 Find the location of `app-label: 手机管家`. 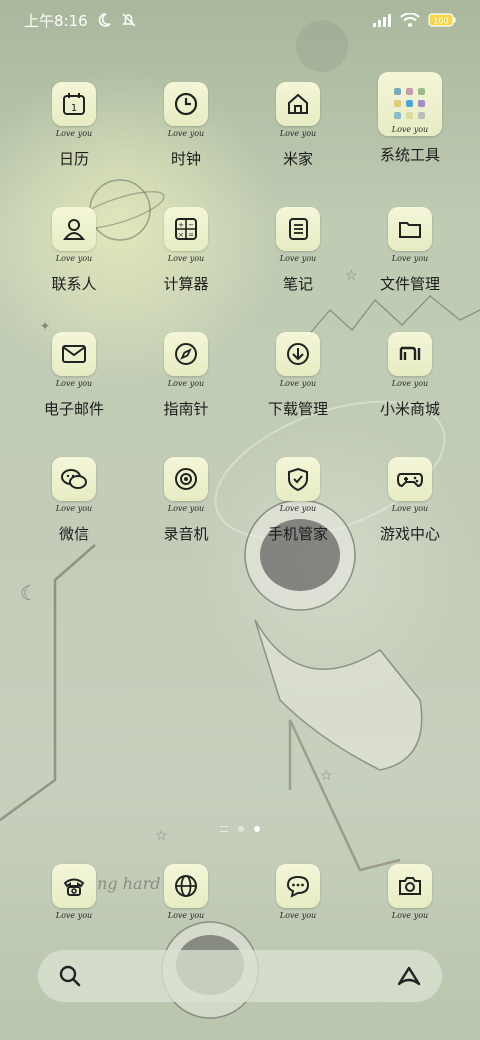

app-label: 手机管家 is located at coordinates (297, 534).